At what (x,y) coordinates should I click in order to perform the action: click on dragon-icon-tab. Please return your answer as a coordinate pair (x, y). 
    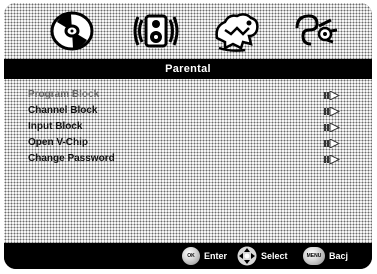
    Looking at the image, I should click on (236, 31).